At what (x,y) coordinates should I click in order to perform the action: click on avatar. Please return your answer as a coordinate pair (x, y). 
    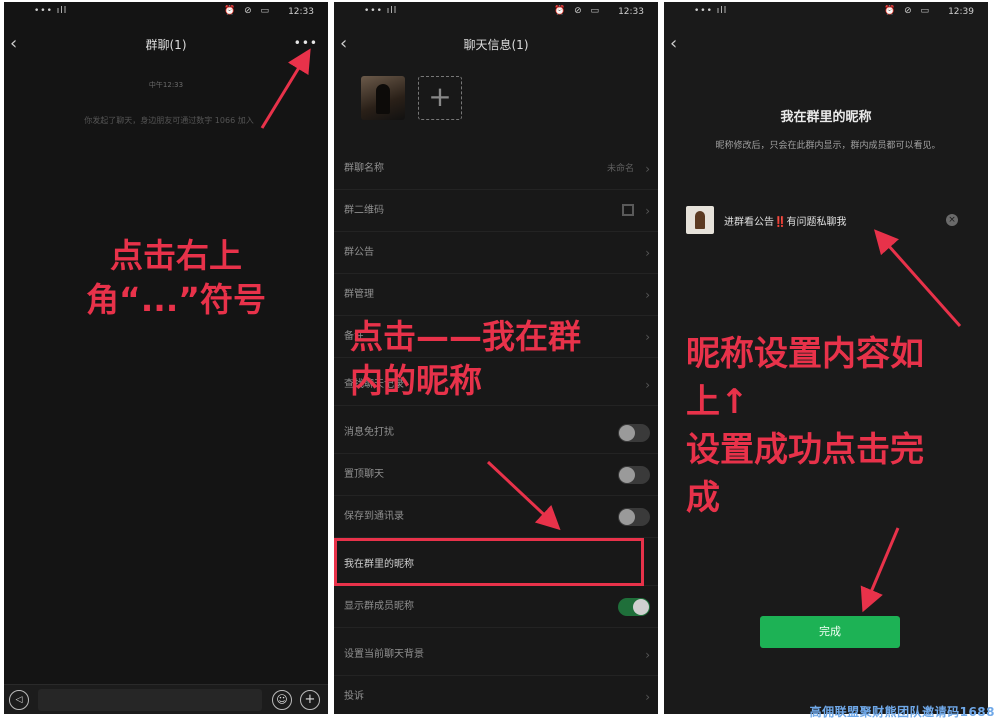
    Looking at the image, I should click on (700, 220).